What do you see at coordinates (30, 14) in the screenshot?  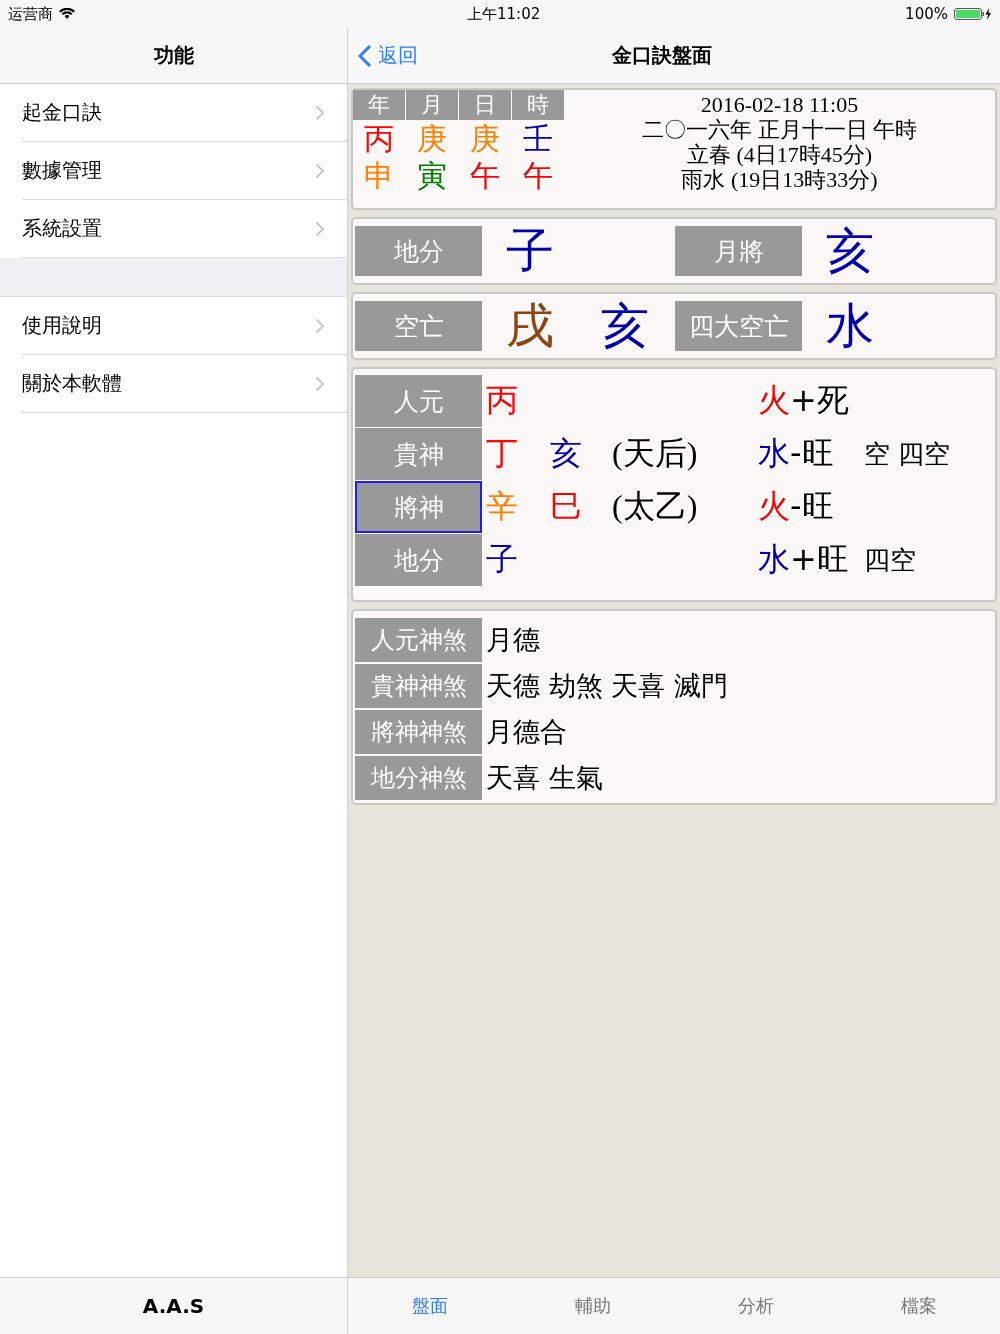 I see `carrier-name: 运营商` at bounding box center [30, 14].